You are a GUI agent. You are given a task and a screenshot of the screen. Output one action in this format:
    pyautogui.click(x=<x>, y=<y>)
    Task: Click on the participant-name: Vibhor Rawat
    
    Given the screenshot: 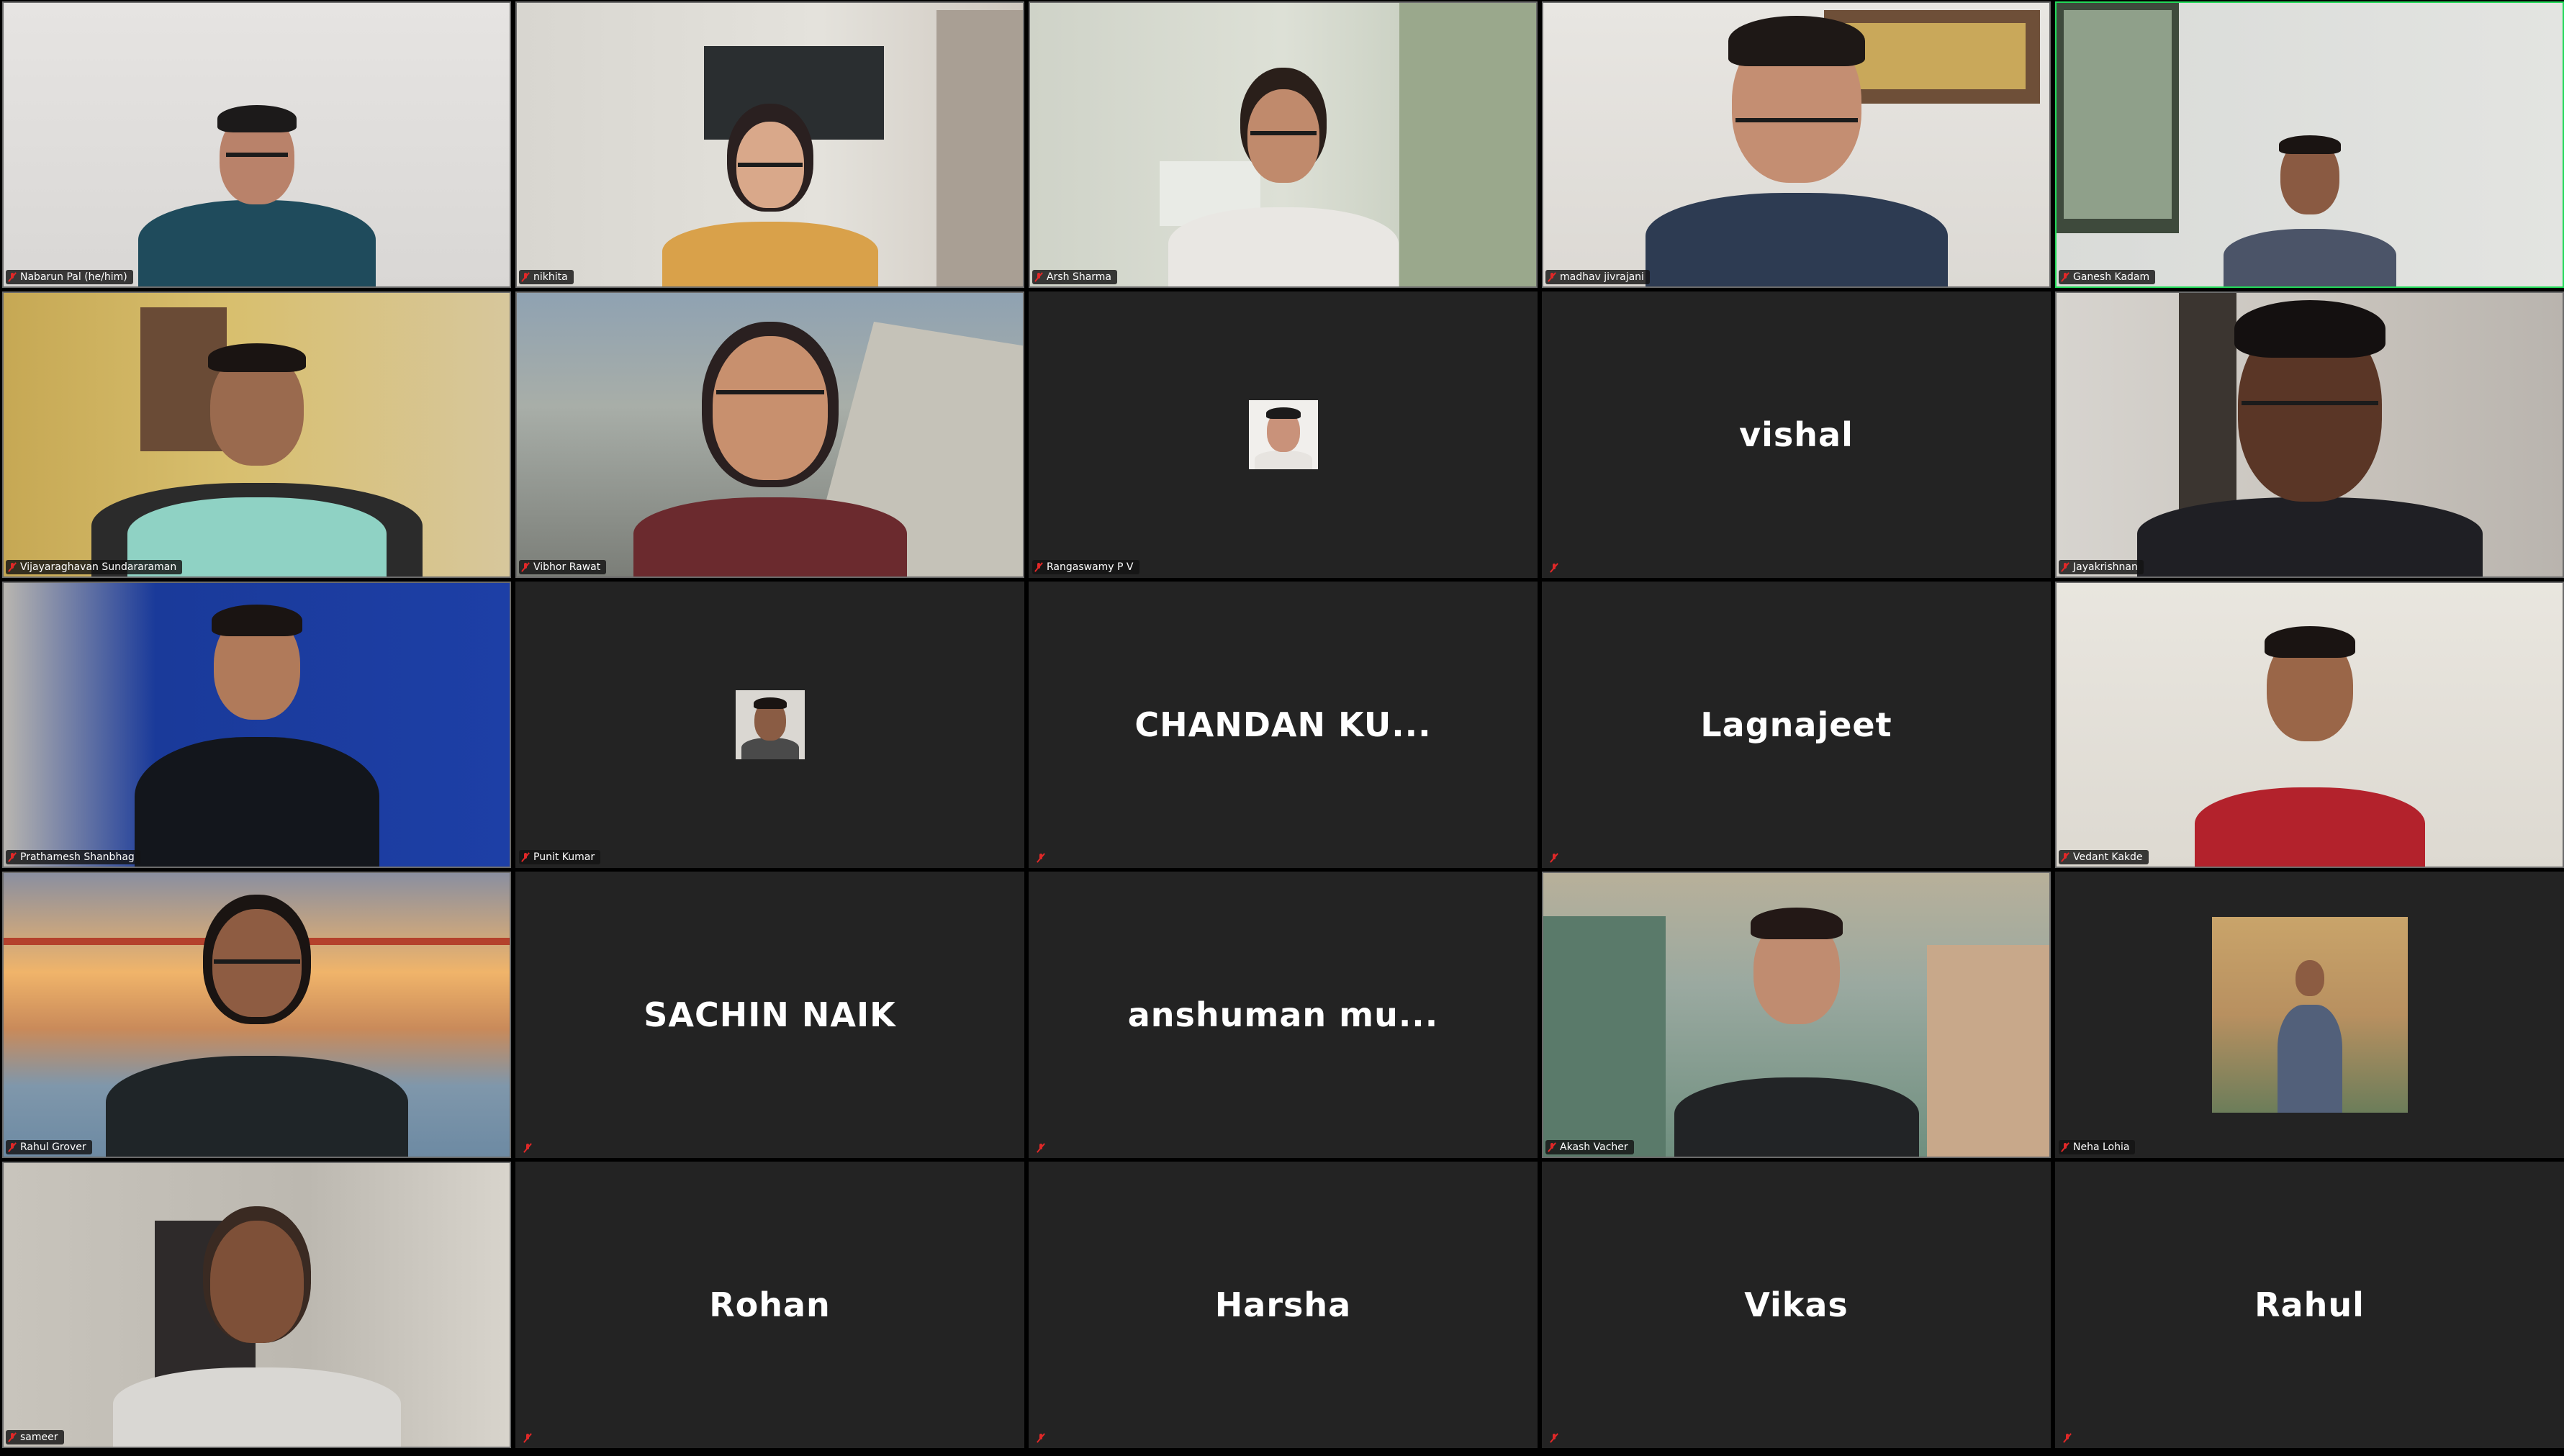 What is the action you would take?
    pyautogui.click(x=567, y=567)
    